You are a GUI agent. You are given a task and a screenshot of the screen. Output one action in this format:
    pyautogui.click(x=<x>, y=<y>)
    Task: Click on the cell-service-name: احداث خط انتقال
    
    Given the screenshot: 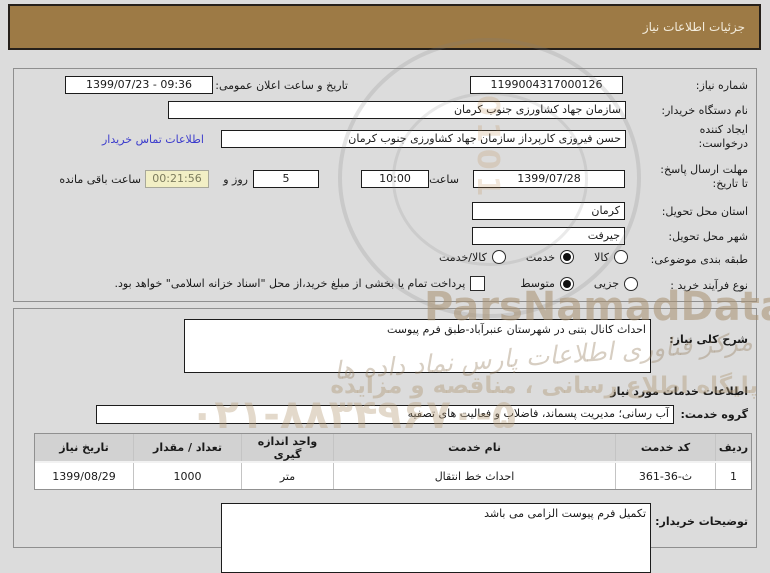 What is the action you would take?
    pyautogui.click(x=474, y=476)
    